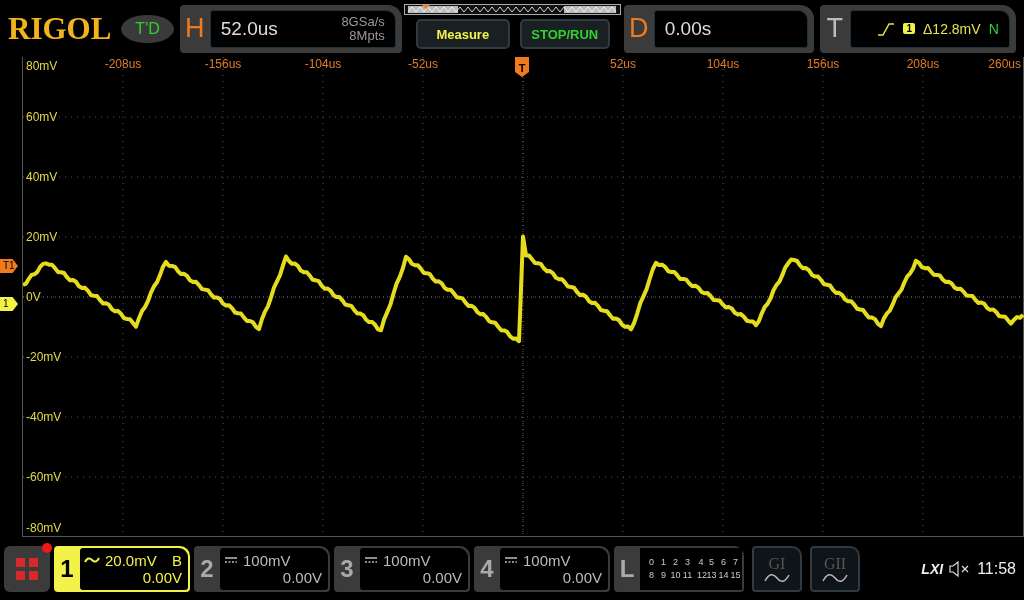 The image size is (1024, 600). I want to click on time-axis-label: 52us, so click(623, 64).